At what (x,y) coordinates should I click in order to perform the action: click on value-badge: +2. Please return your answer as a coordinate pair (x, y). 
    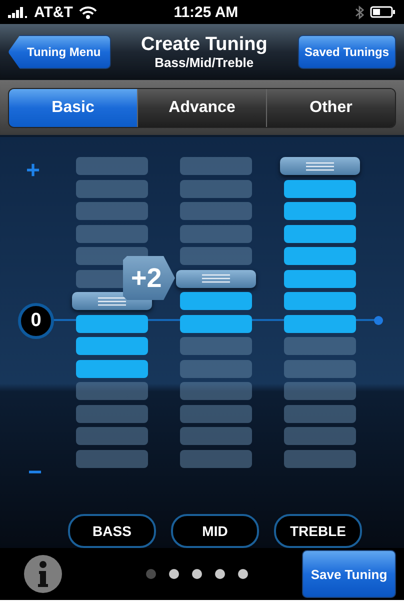
    Looking at the image, I should click on (149, 278).